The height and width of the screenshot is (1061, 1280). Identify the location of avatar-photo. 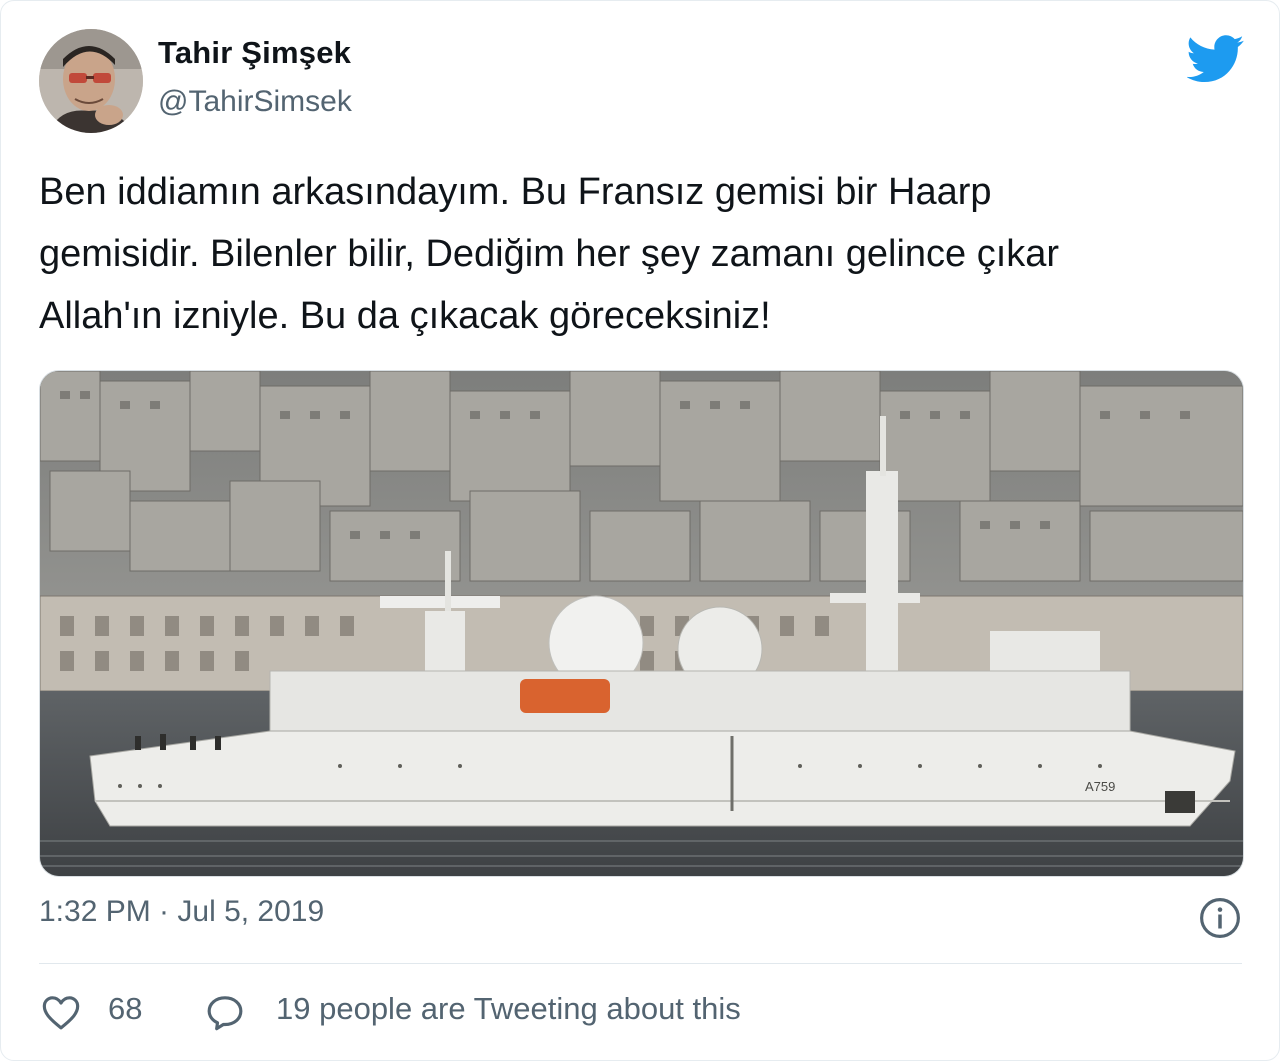
(91, 81).